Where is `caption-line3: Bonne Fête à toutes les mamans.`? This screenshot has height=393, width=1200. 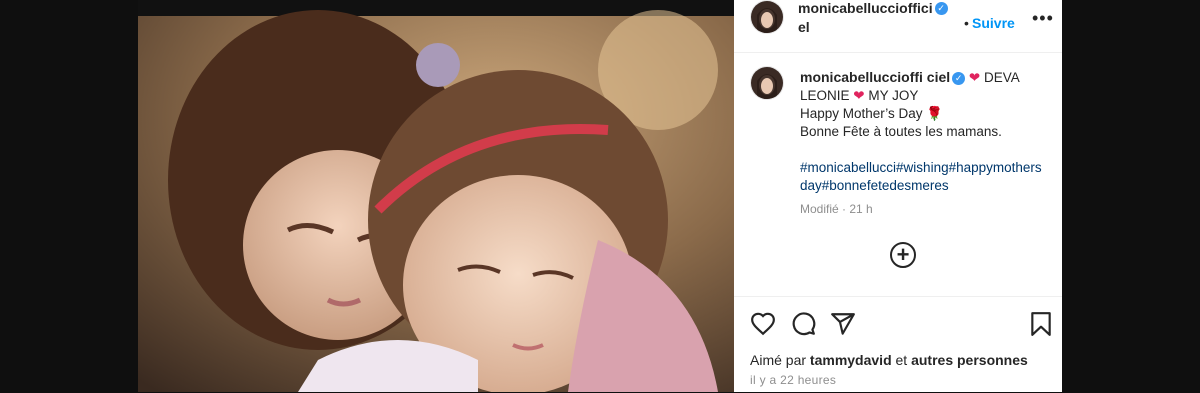
caption-line3: Bonne Fête à toutes les mamans. is located at coordinates (901, 131).